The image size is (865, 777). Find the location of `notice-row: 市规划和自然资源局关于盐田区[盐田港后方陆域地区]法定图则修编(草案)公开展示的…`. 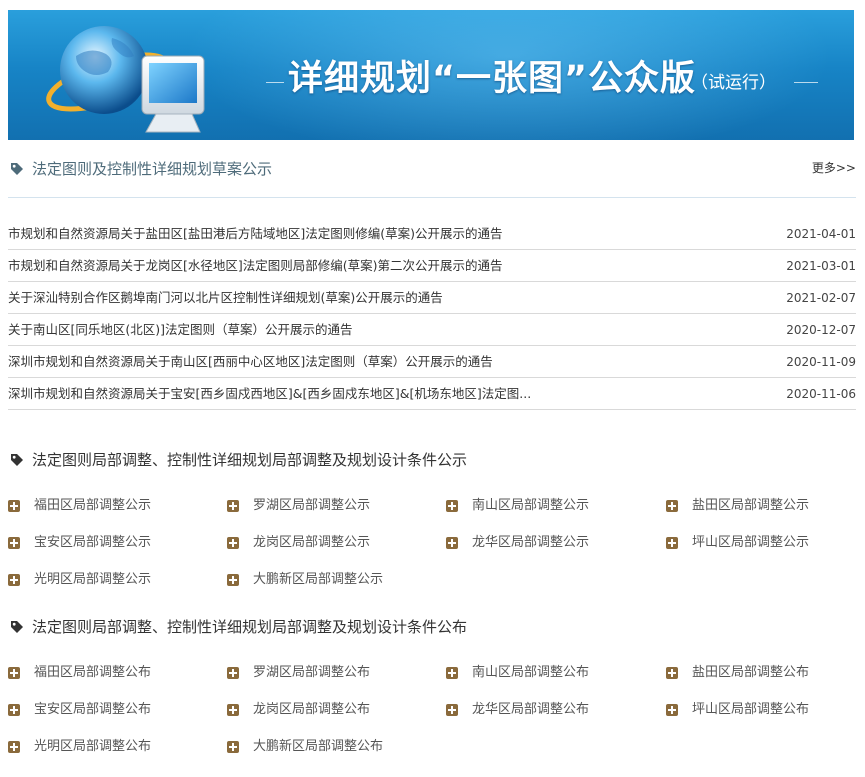

notice-row: 市规划和自然资源局关于盐田区[盐田港后方陆域地区]法定图则修编(草案)公开展示的… is located at coordinates (432, 234).